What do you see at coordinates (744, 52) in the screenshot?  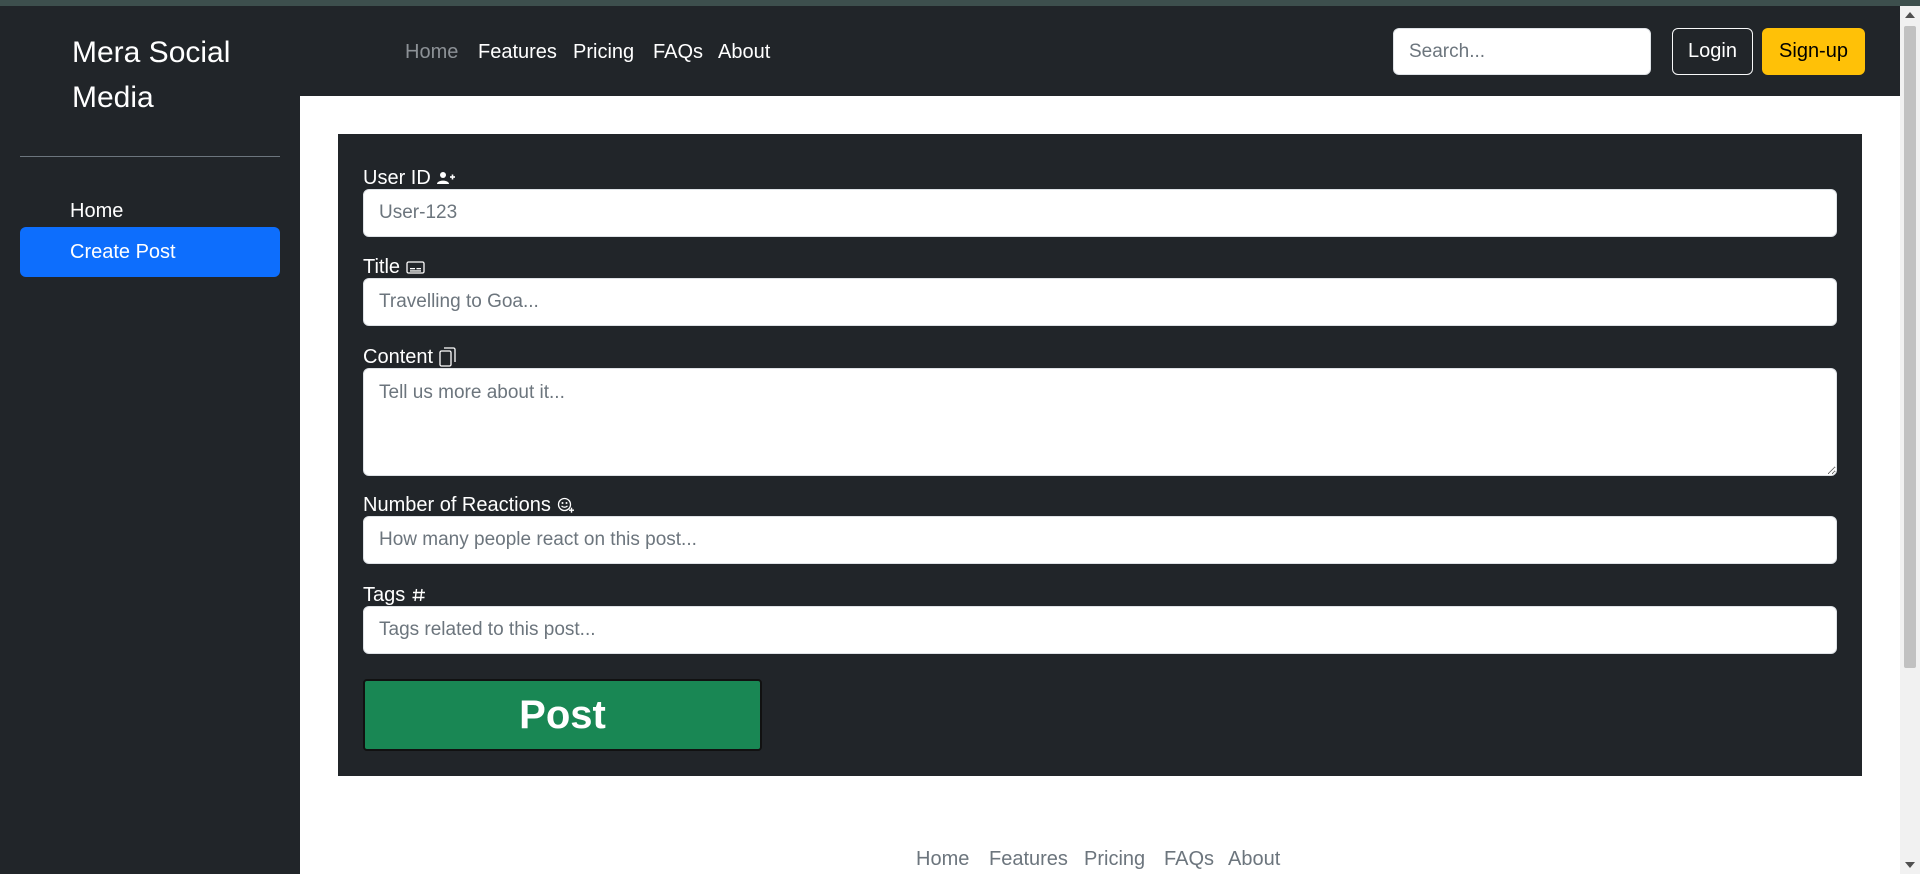 I see `nav-link-about: About` at bounding box center [744, 52].